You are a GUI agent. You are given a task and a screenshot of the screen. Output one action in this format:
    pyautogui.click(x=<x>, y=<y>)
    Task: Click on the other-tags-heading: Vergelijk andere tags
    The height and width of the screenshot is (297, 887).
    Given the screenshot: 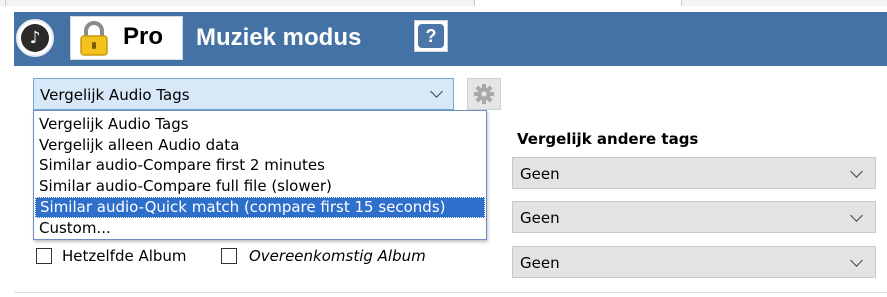 What is the action you would take?
    pyautogui.click(x=608, y=139)
    